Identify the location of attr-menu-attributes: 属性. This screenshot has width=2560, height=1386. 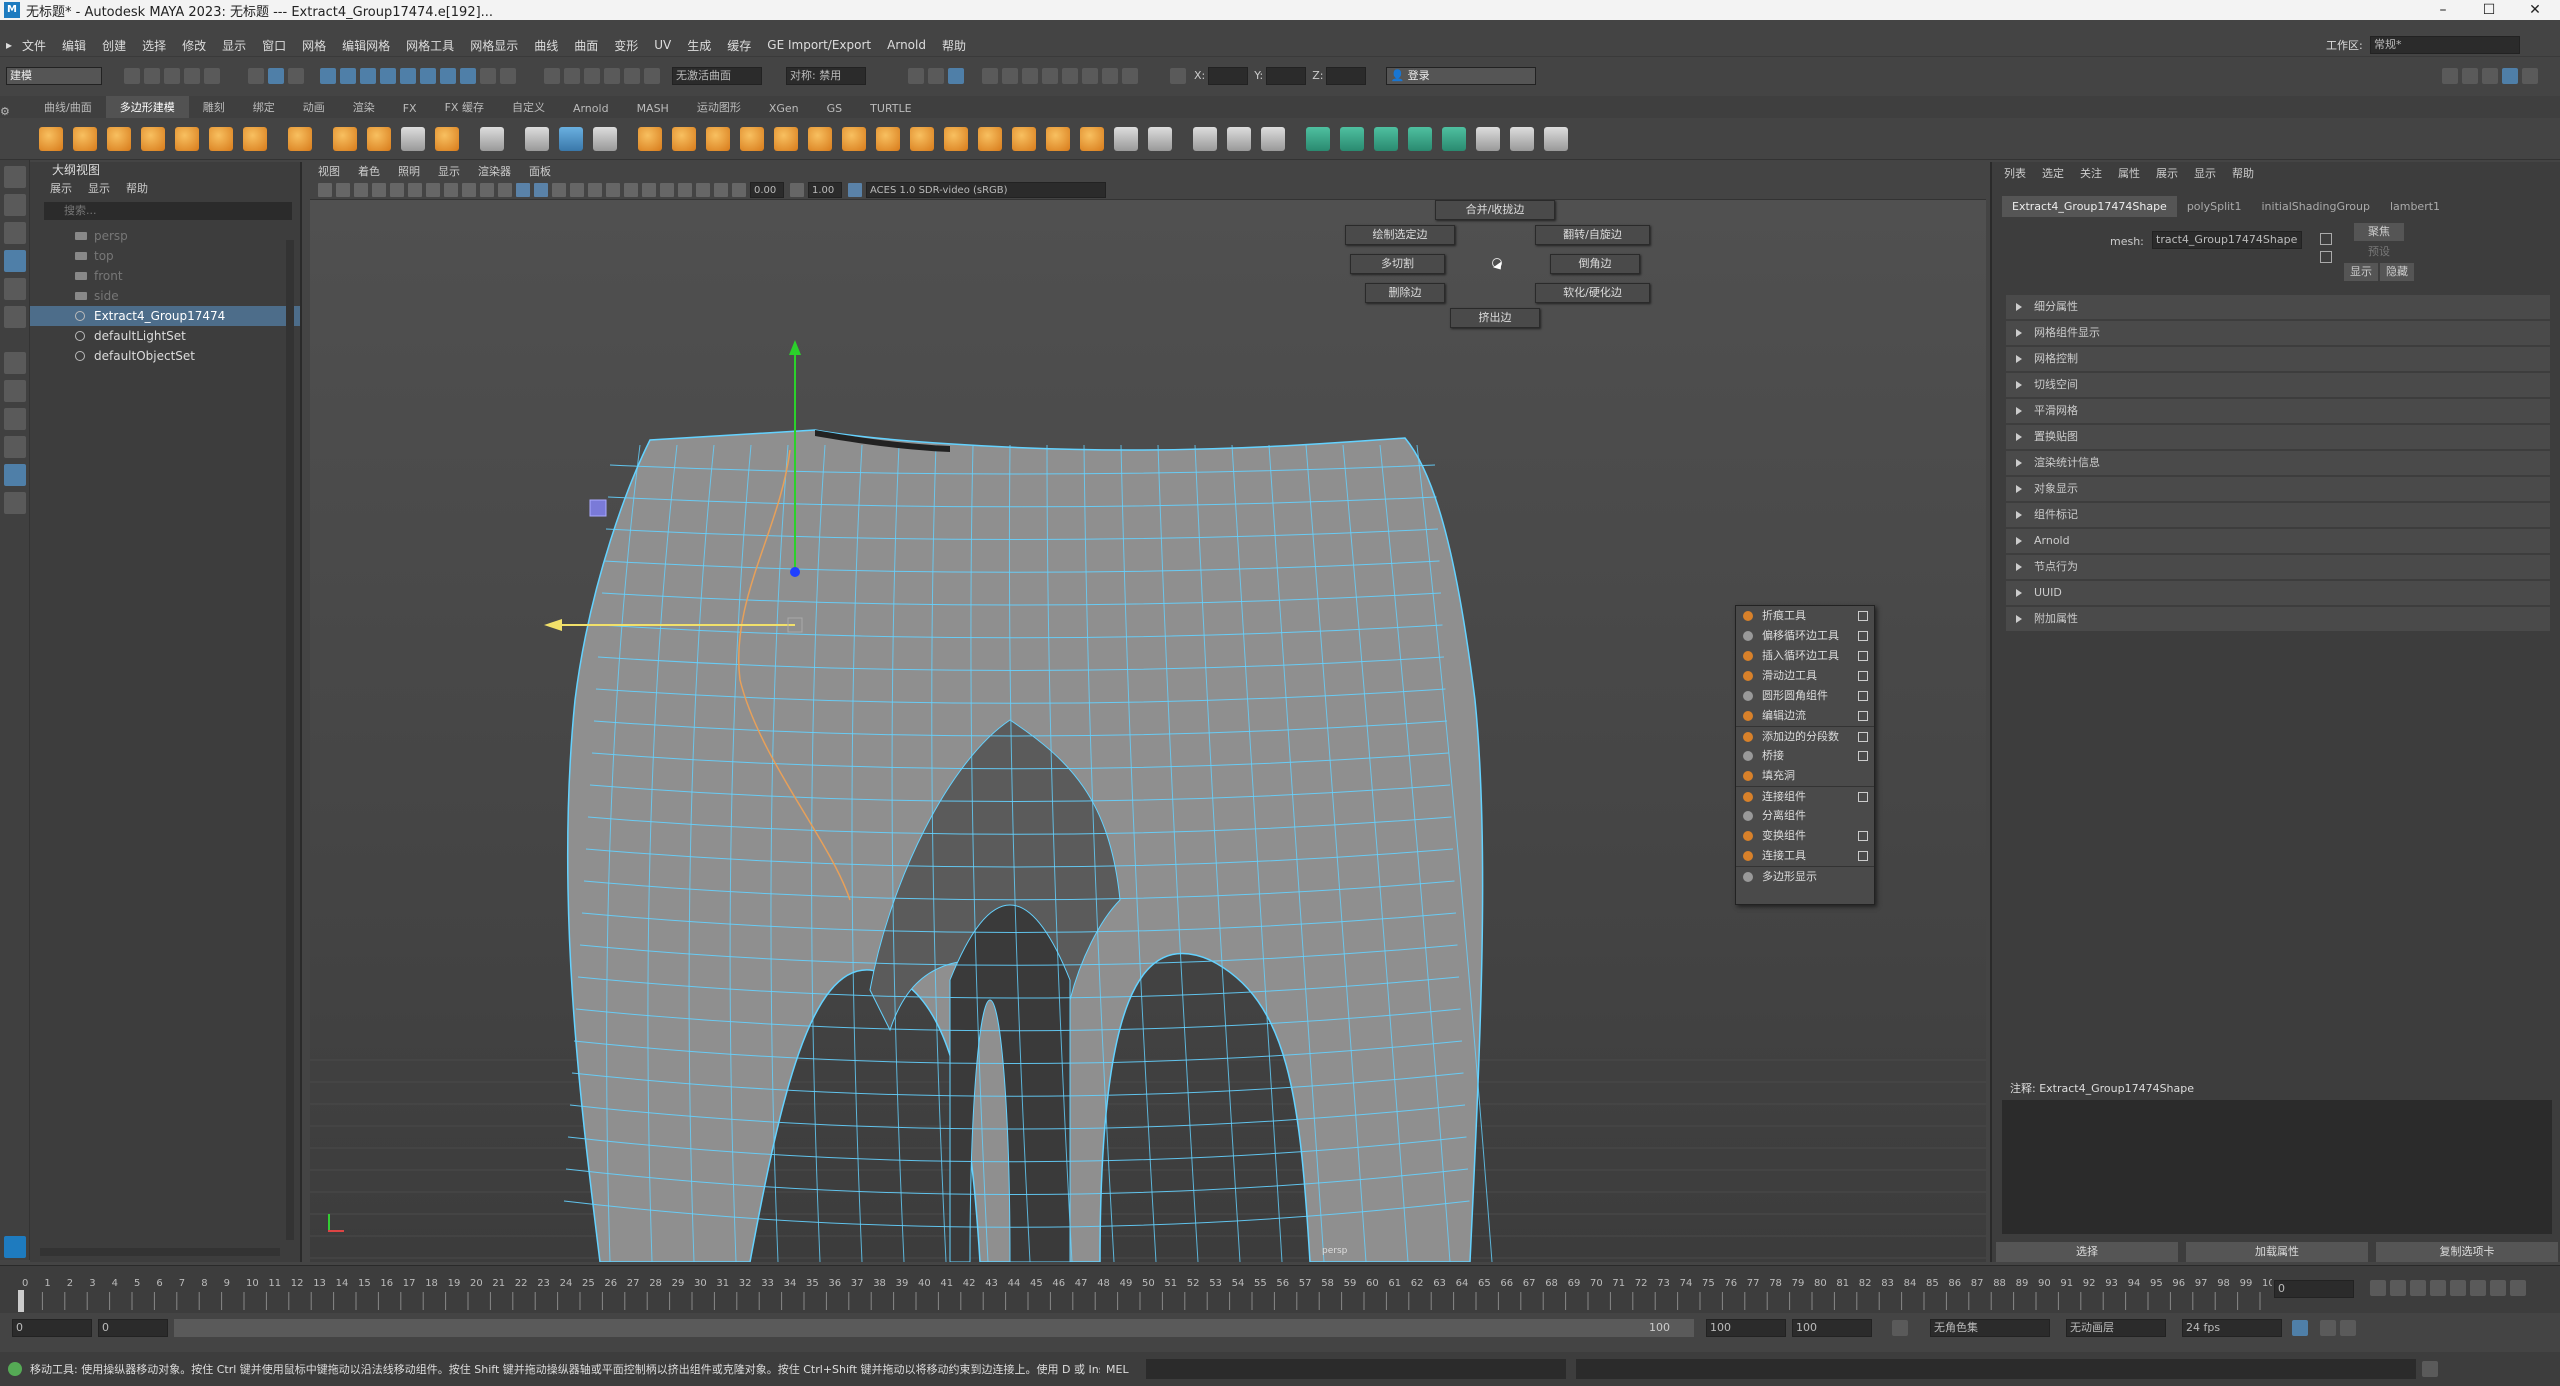
(2129, 173).